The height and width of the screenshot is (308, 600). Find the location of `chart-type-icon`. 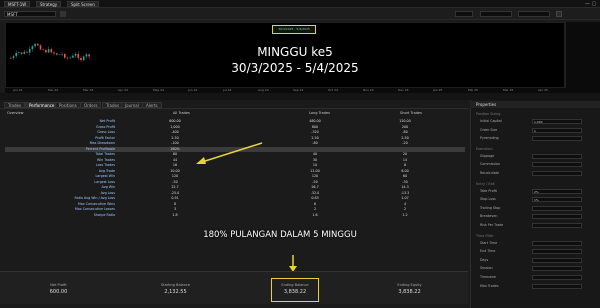

chart-type-icon is located at coordinates (63, 14).